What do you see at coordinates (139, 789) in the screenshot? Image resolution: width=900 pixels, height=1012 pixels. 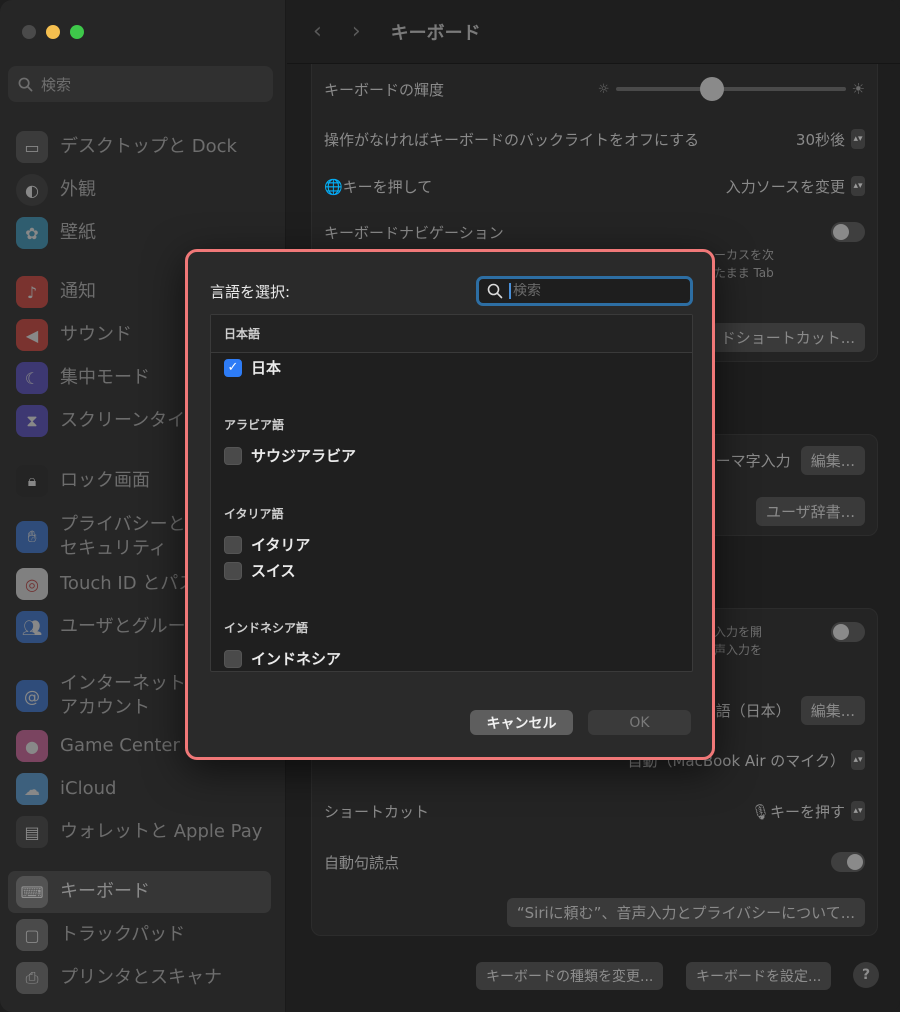 I see `sidebar-item-icloud: ☁ iCloud` at bounding box center [139, 789].